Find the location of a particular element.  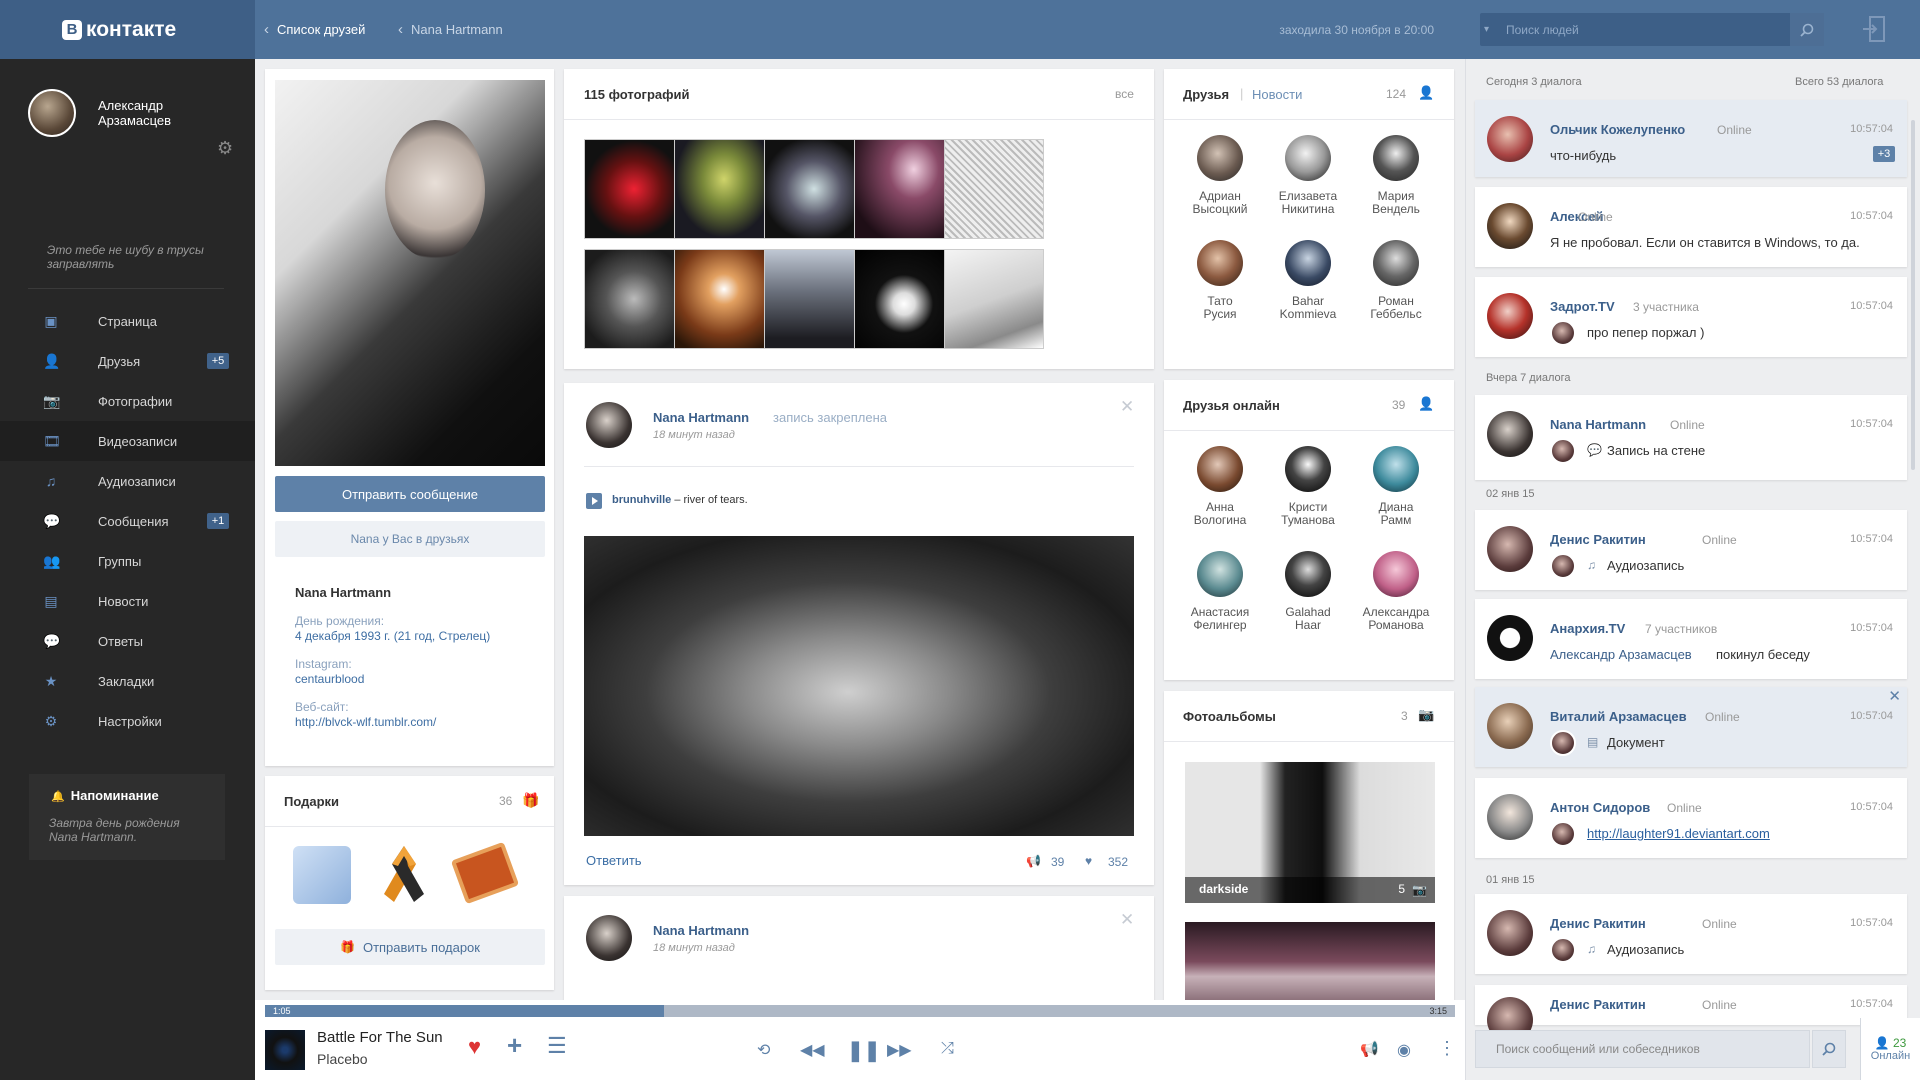

sidebar-item-1: 👤 Друзья +5 is located at coordinates (127, 361).